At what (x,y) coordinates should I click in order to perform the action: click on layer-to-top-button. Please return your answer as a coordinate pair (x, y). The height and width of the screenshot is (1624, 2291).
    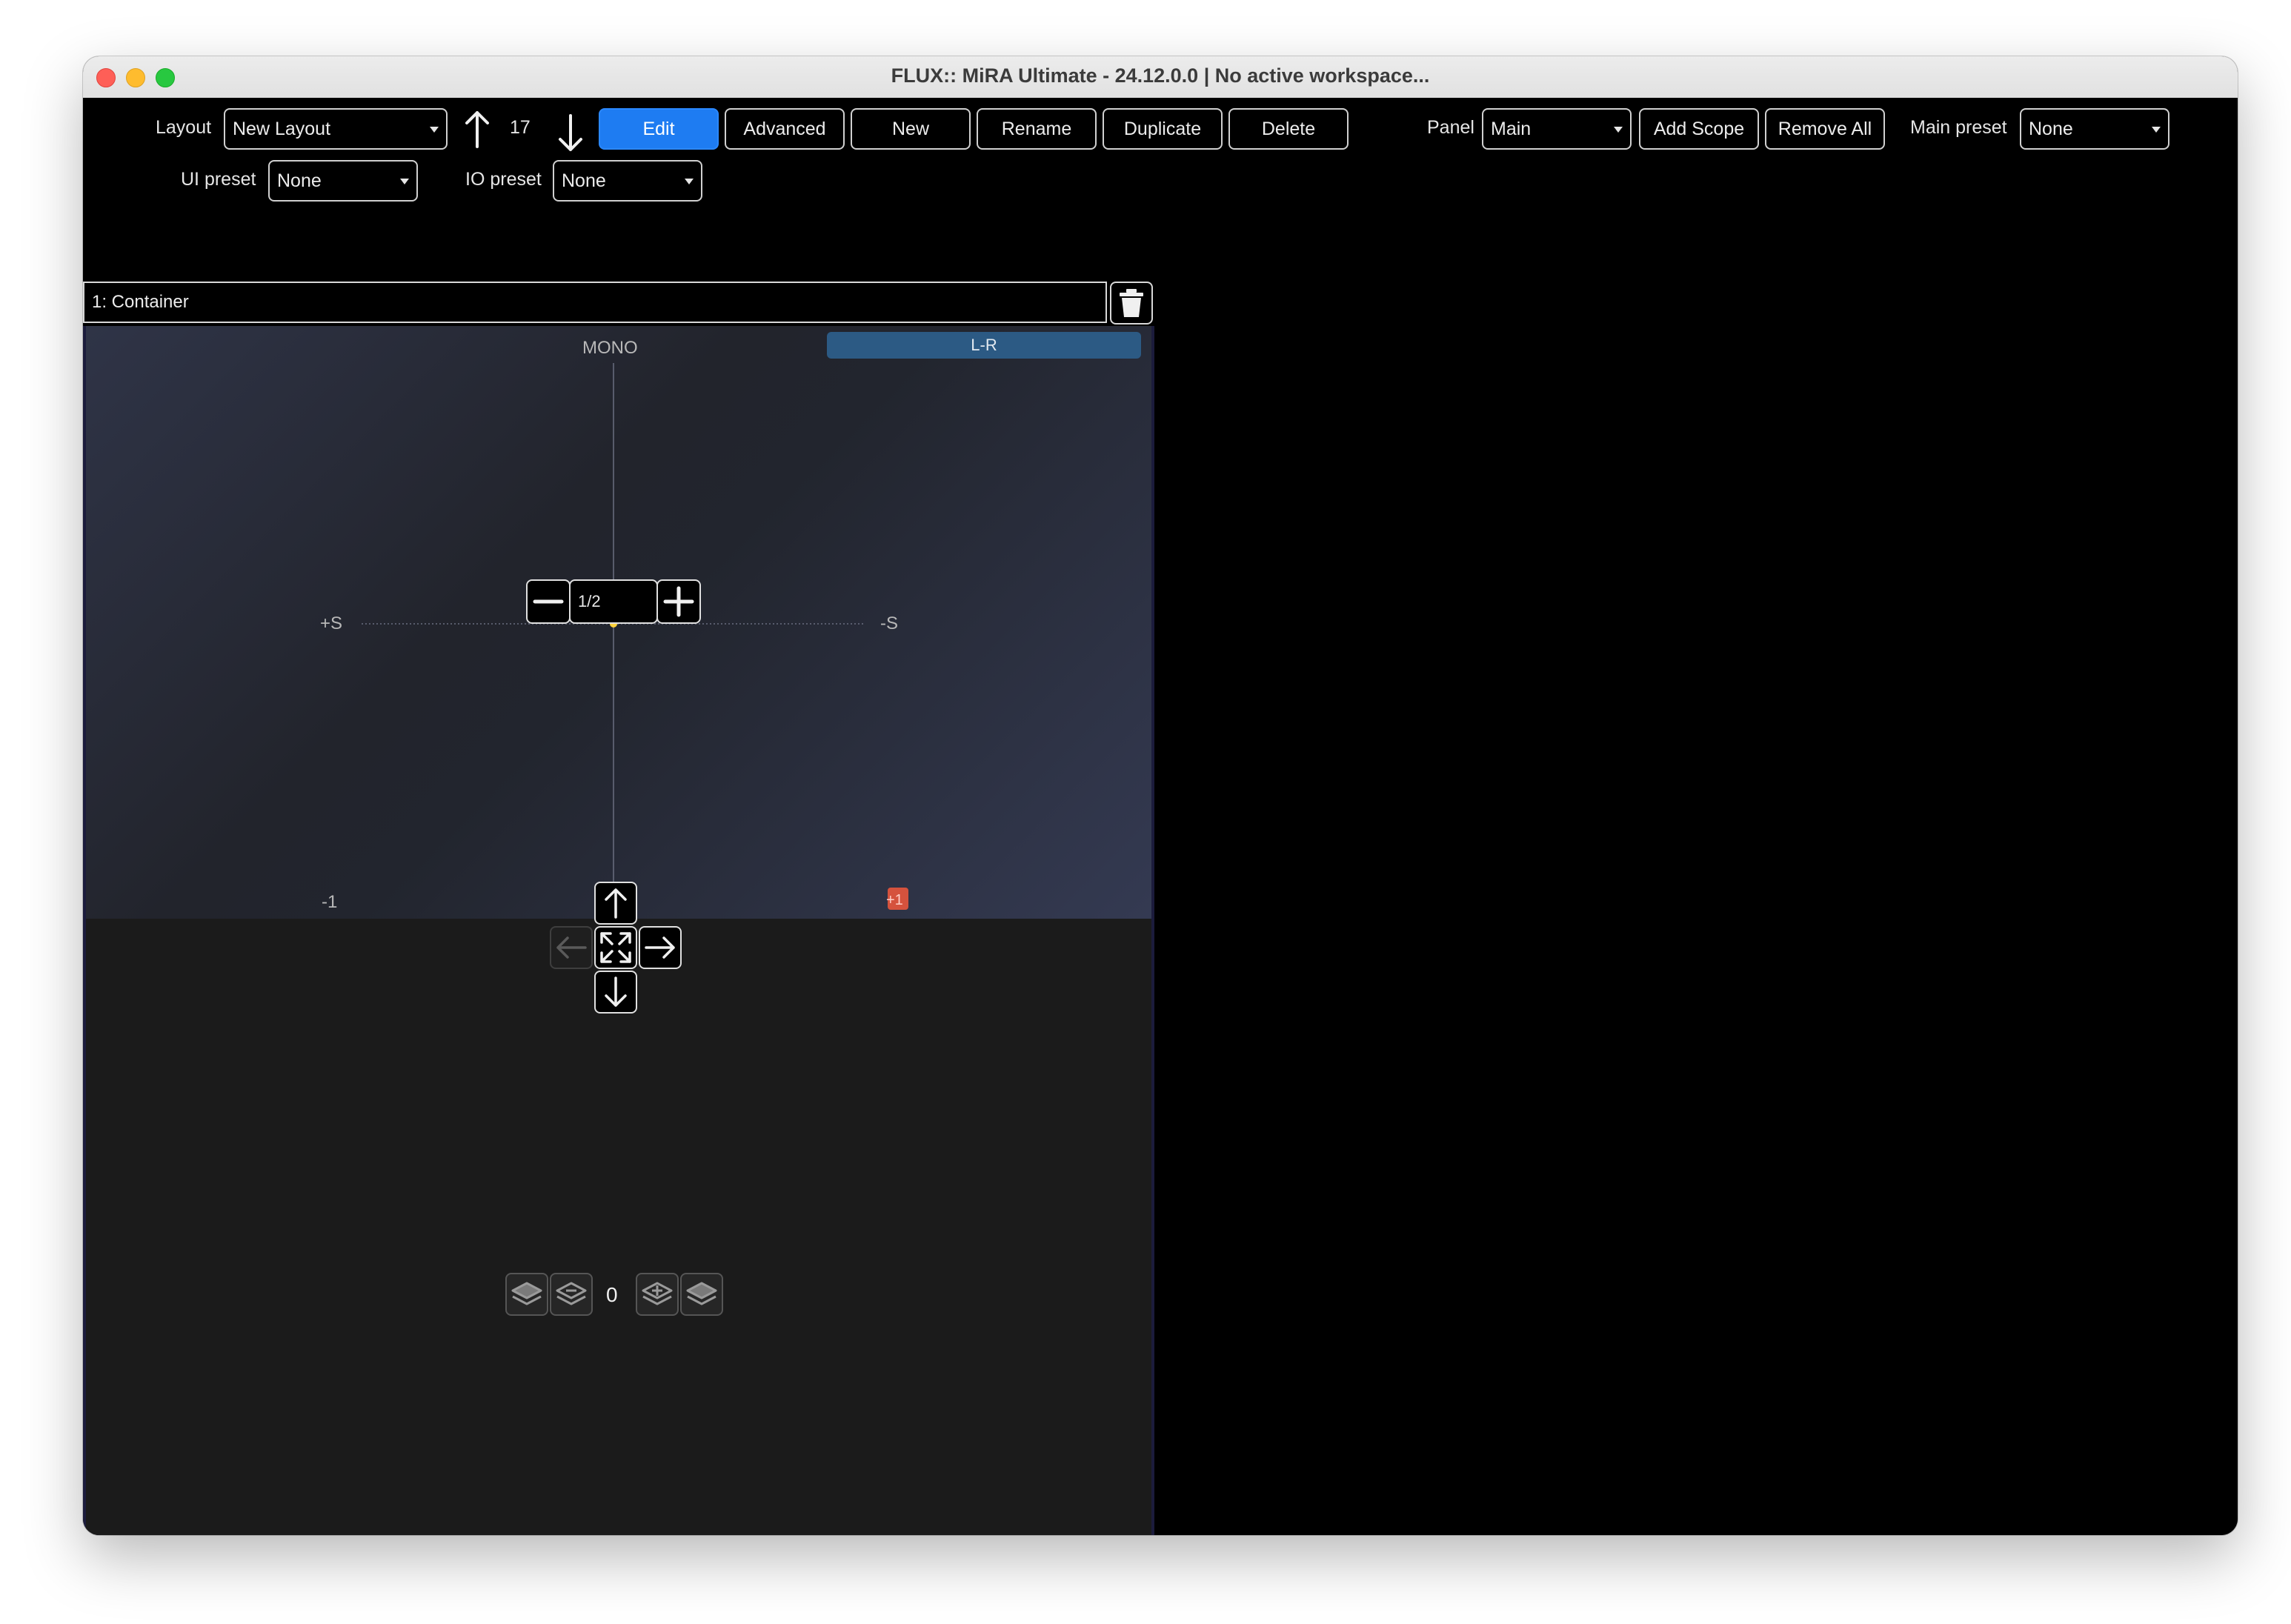
    Looking at the image, I should click on (701, 1294).